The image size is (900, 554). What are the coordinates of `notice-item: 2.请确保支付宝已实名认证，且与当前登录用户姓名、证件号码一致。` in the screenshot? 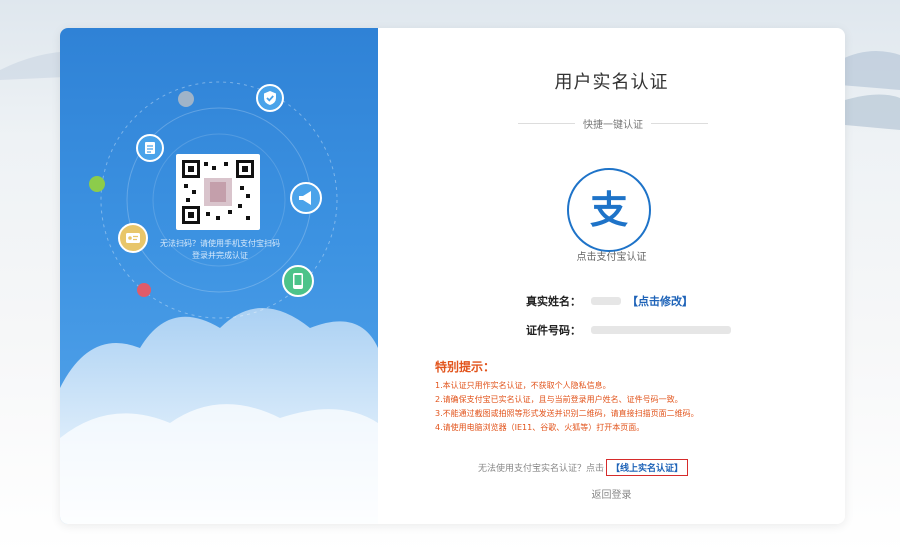 It's located at (559, 399).